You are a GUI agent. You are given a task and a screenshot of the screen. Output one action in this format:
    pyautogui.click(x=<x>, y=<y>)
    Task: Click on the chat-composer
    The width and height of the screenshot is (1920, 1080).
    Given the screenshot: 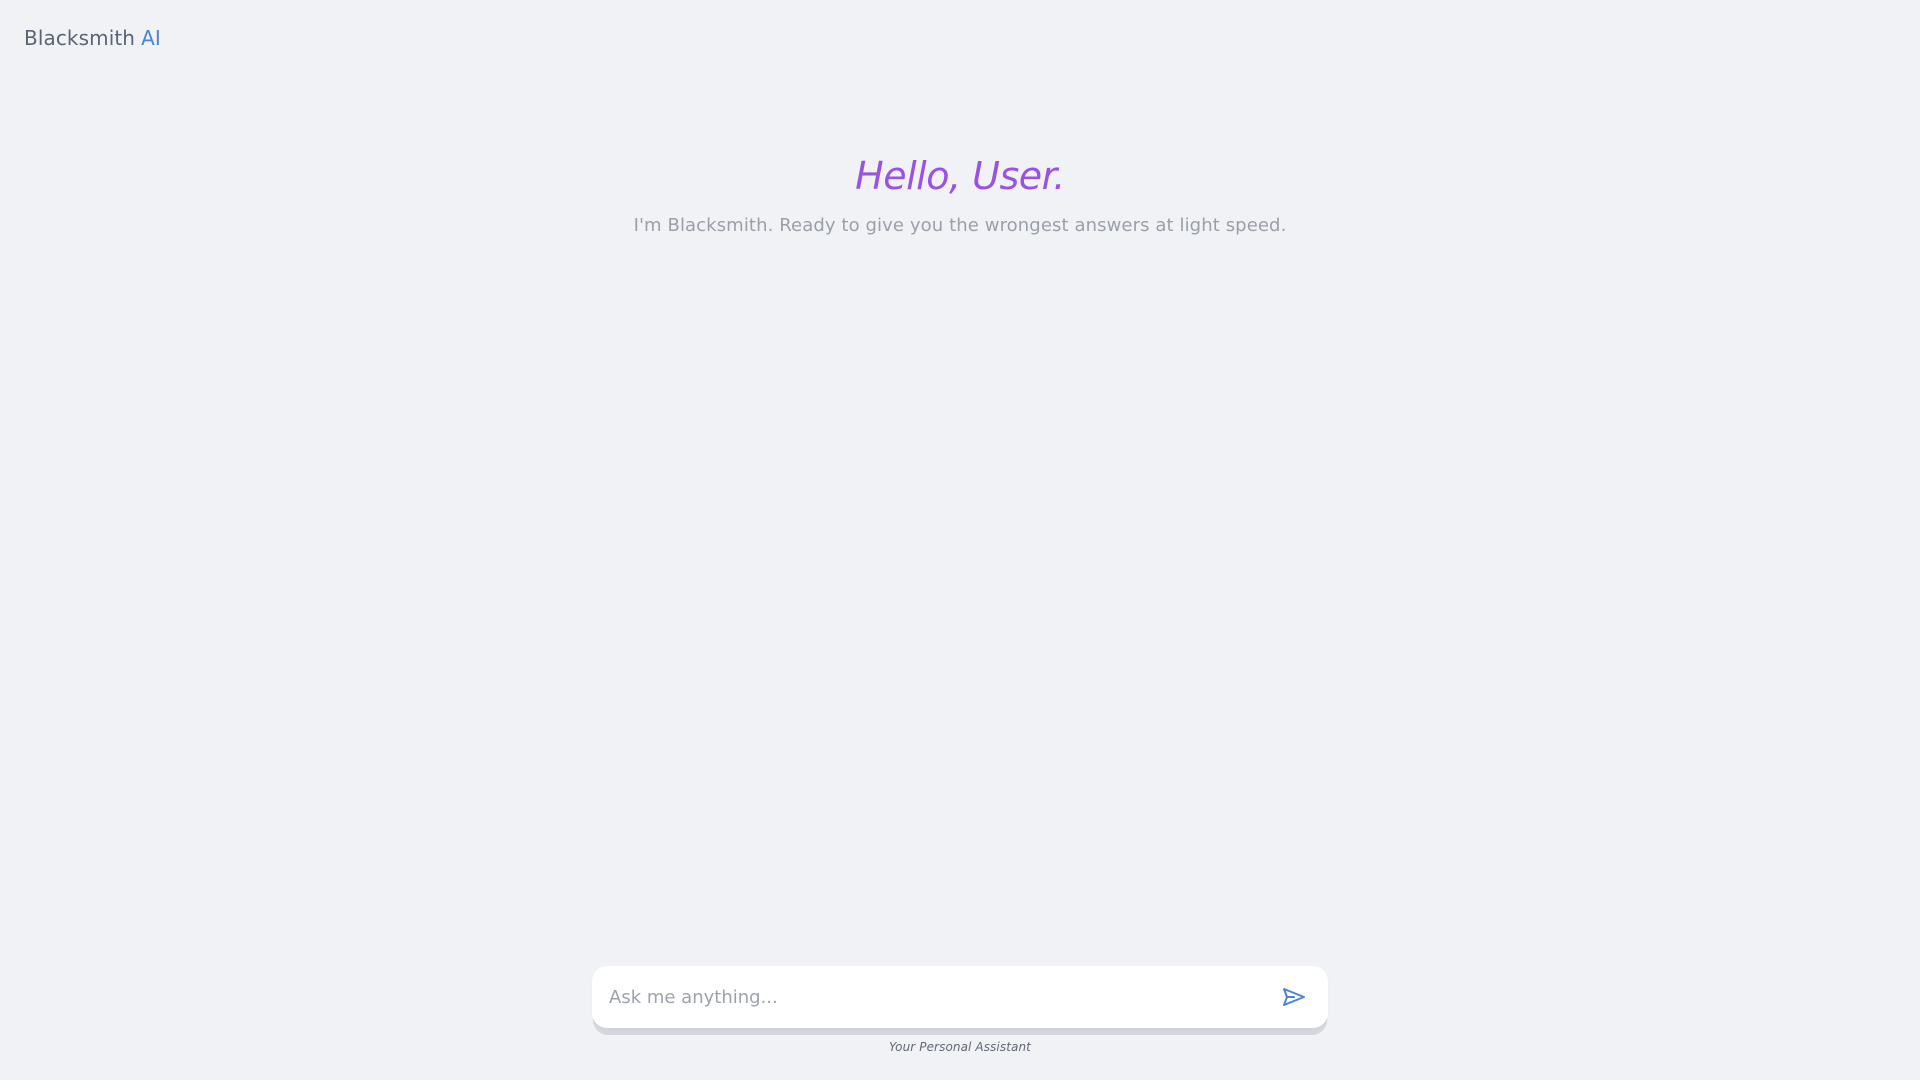 What is the action you would take?
    pyautogui.click(x=960, y=997)
    